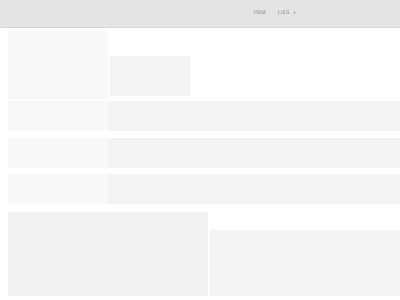  I want to click on nav-link-dropdown: LIES ▼, so click(287, 13).